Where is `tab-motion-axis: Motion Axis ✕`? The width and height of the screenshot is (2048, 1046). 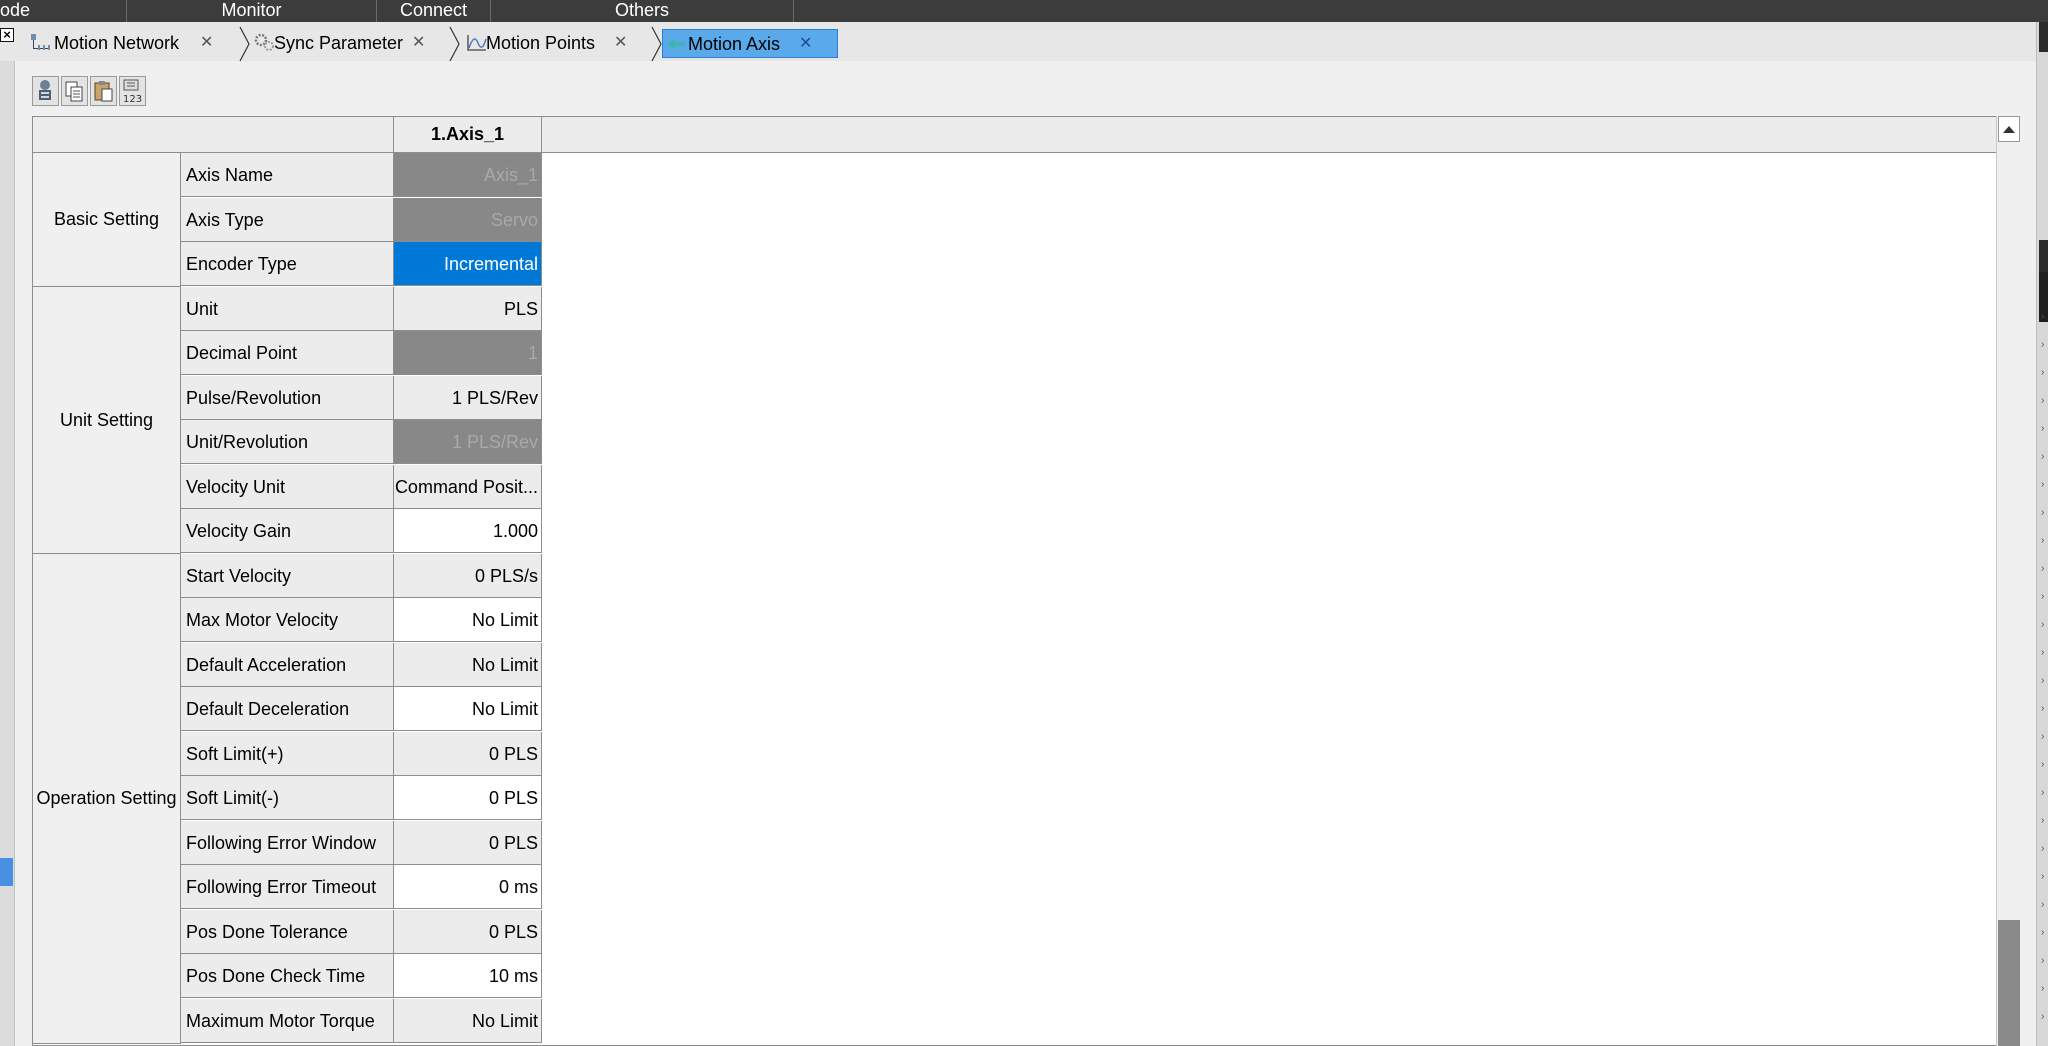 tab-motion-axis: Motion Axis ✕ is located at coordinates (750, 43).